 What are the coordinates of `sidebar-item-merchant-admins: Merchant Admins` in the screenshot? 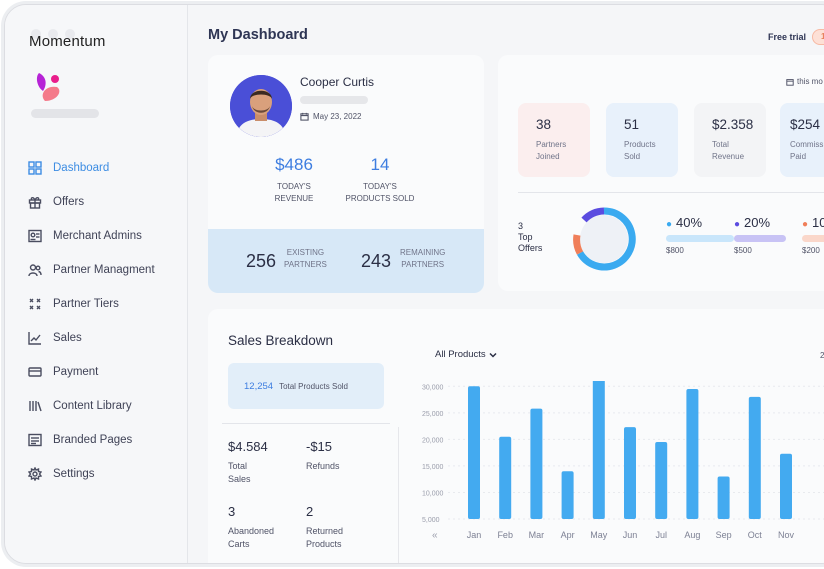 It's located at (105, 236).